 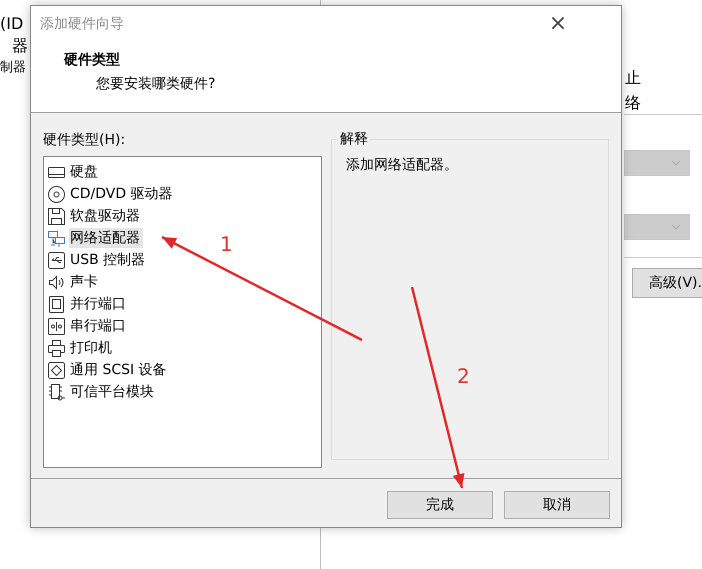 What do you see at coordinates (56, 348) in the screenshot?
I see `printer-icon` at bounding box center [56, 348].